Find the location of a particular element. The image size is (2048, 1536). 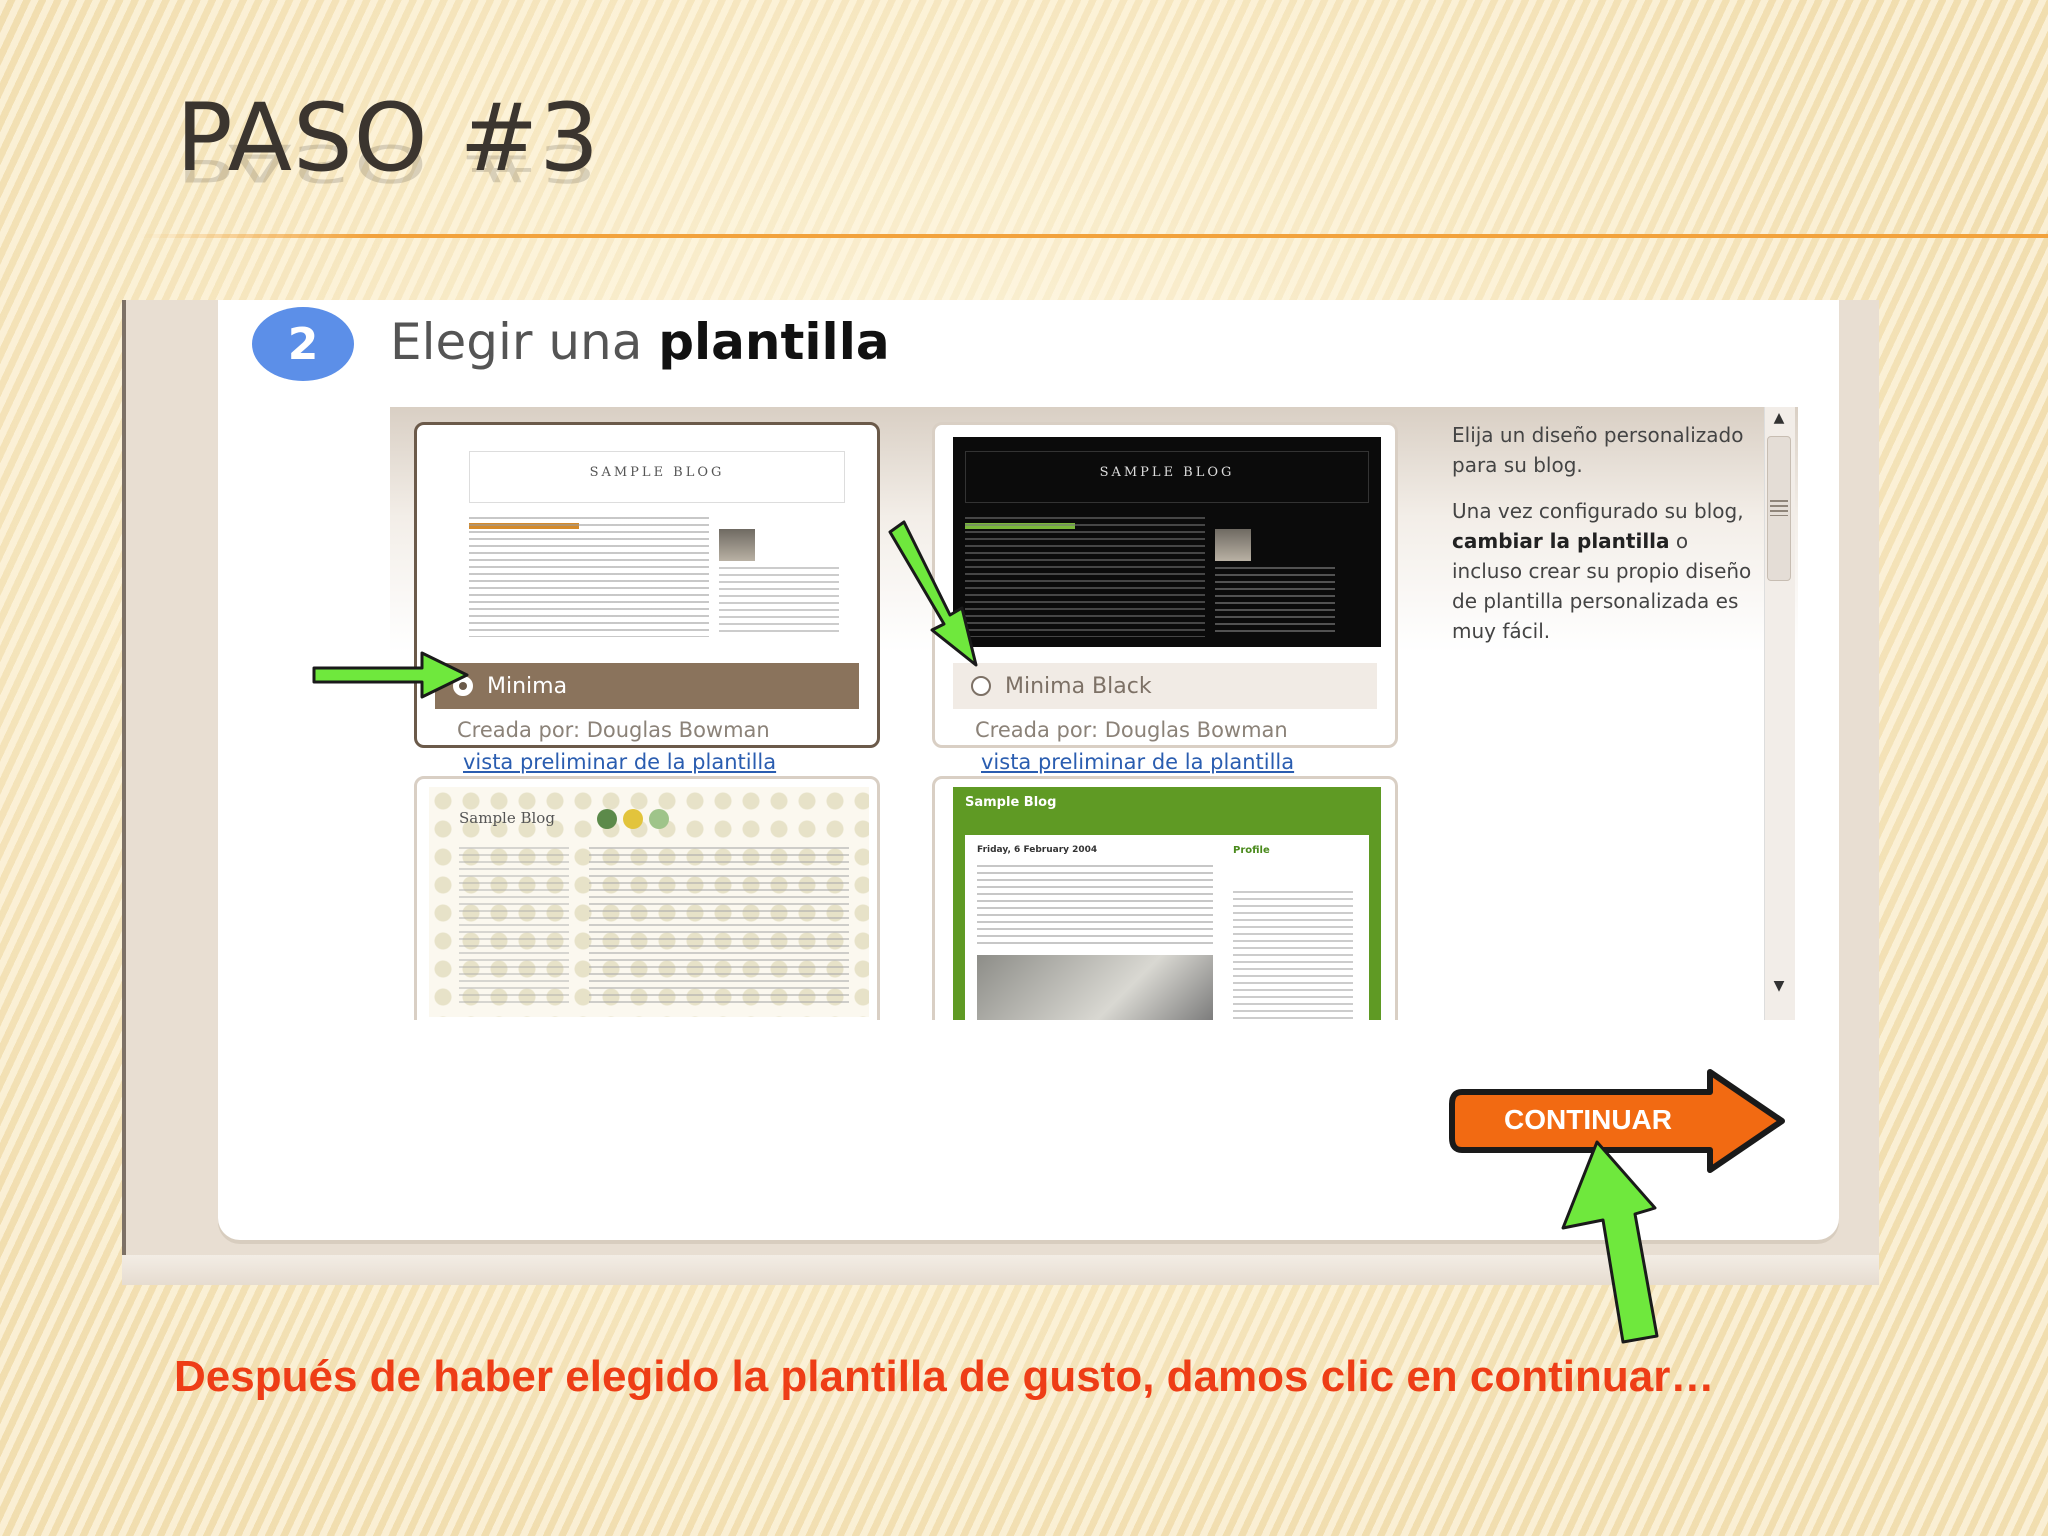

preview-link-minima-black: vista preliminar de la plantilla is located at coordinates (1137, 762).